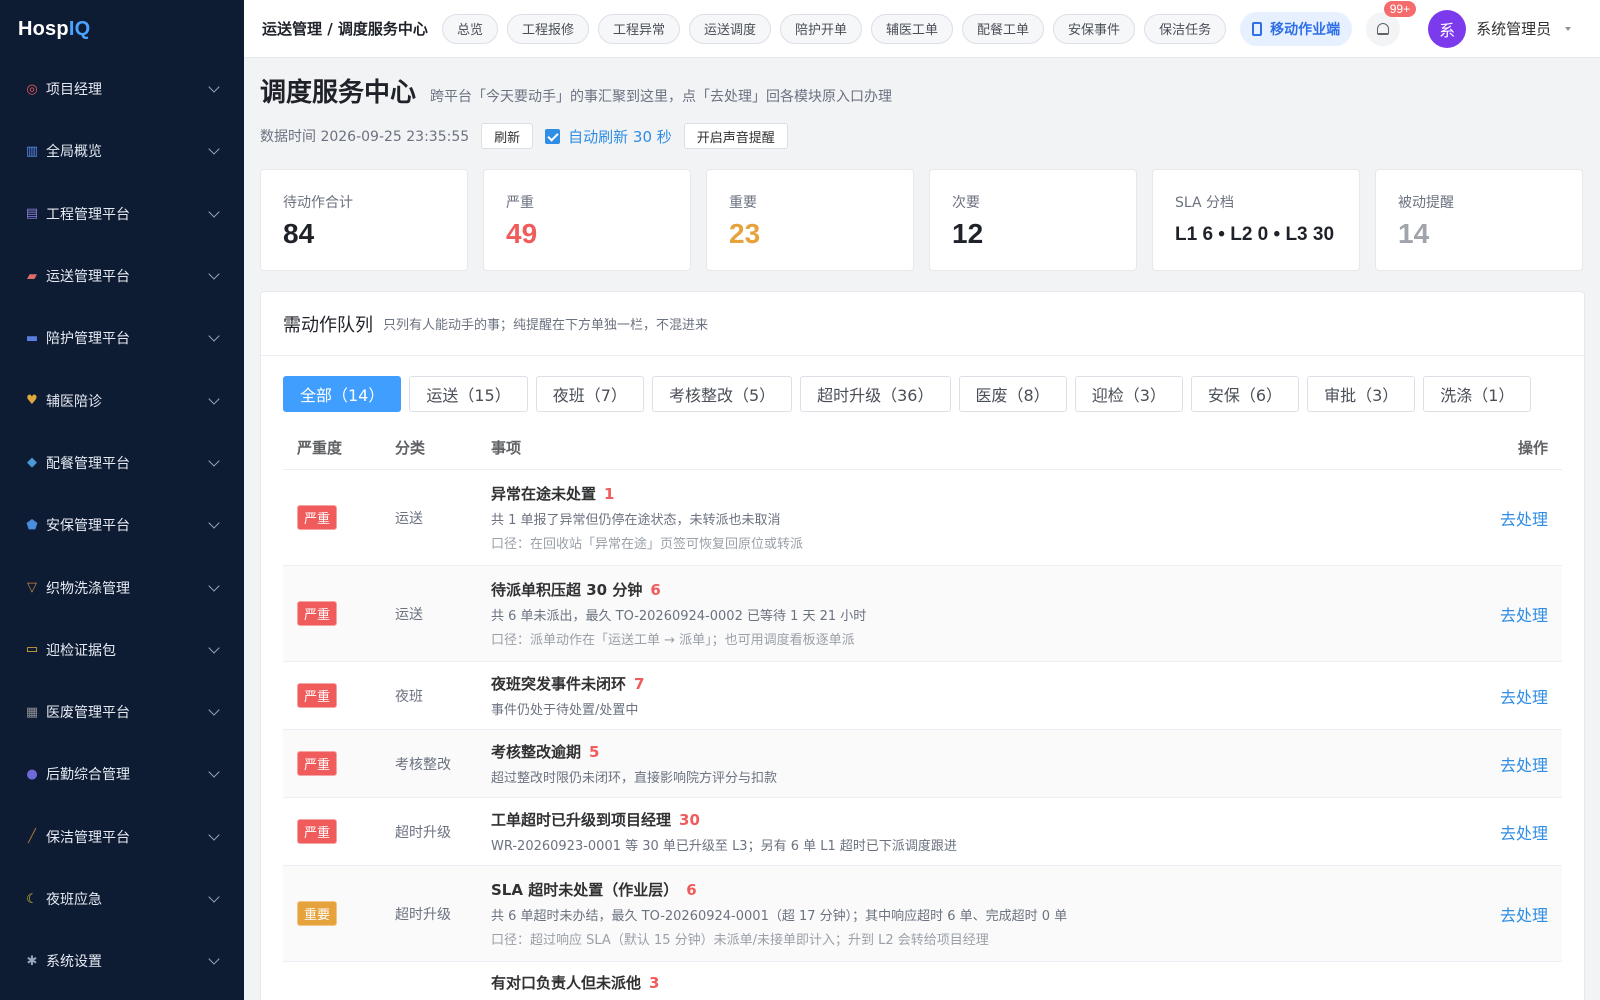 The height and width of the screenshot is (1000, 1600). Describe the element at coordinates (1361, 394) in the screenshot. I see `filter-tab: 审批（3）` at that location.